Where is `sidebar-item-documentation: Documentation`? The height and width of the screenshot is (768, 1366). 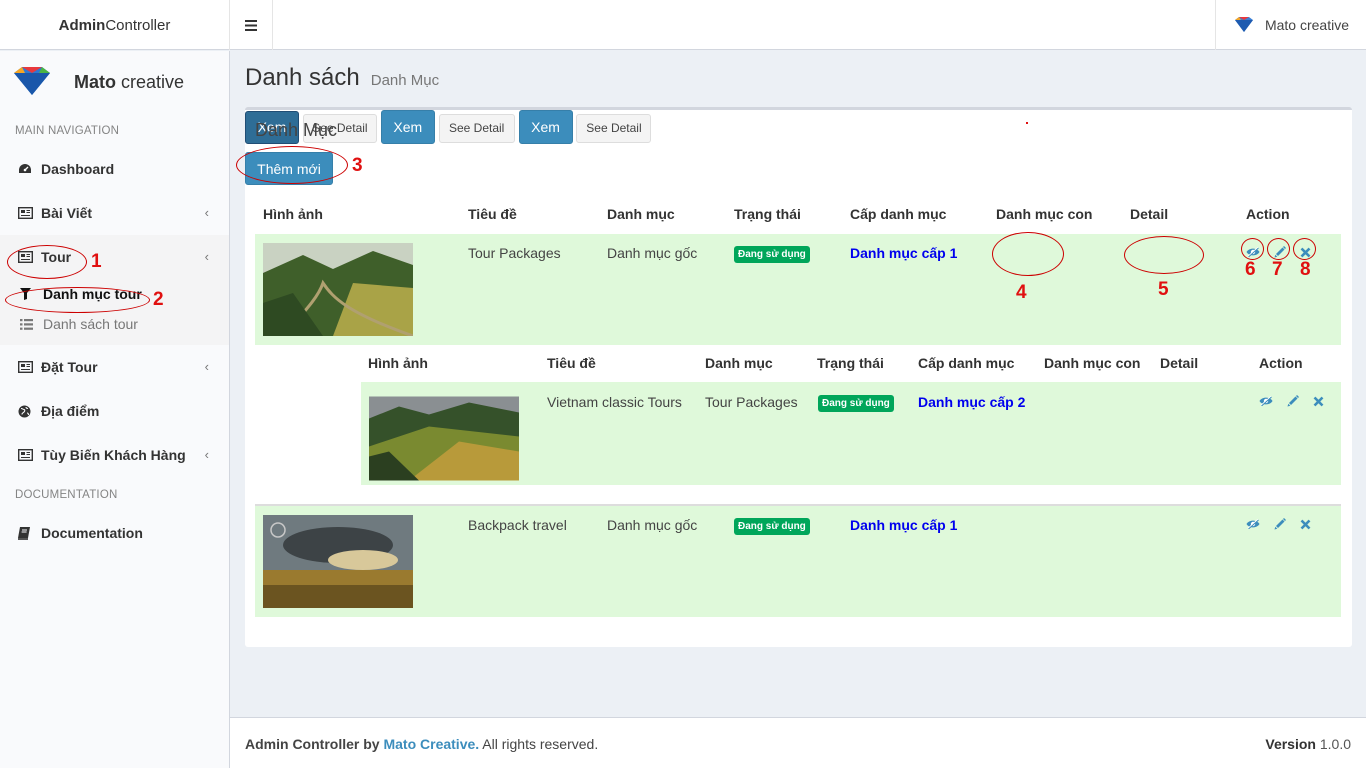
sidebar-item-documentation: Documentation is located at coordinates (114, 533).